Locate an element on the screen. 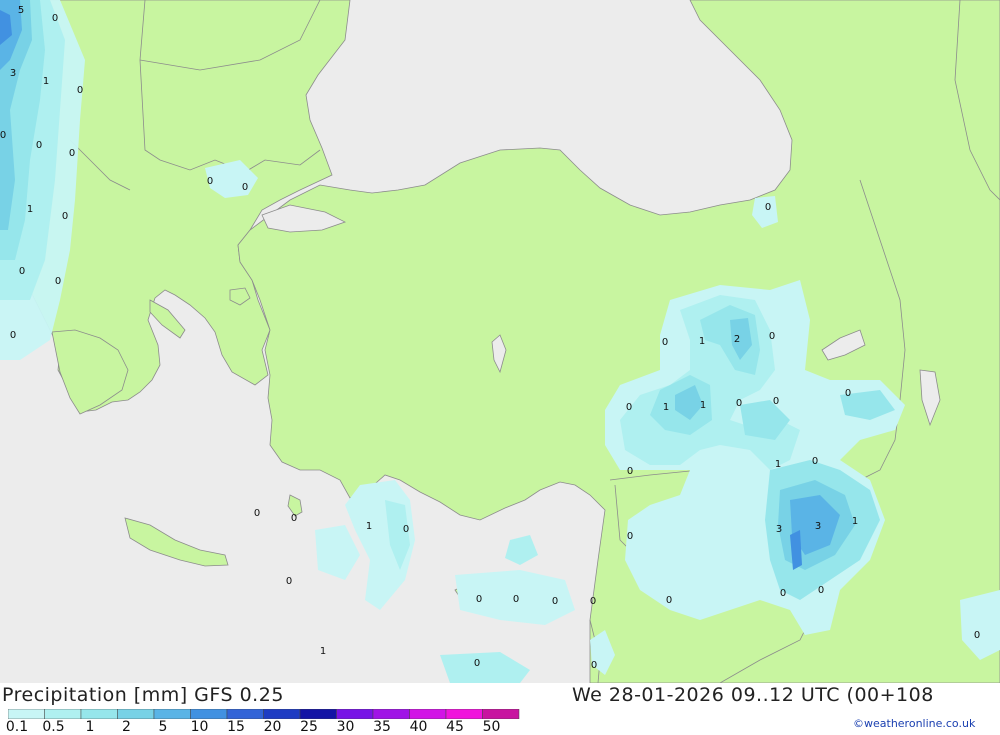  valid-time: We 28-01-2026 09..12 UTC (00+108 is located at coordinates (753, 695).